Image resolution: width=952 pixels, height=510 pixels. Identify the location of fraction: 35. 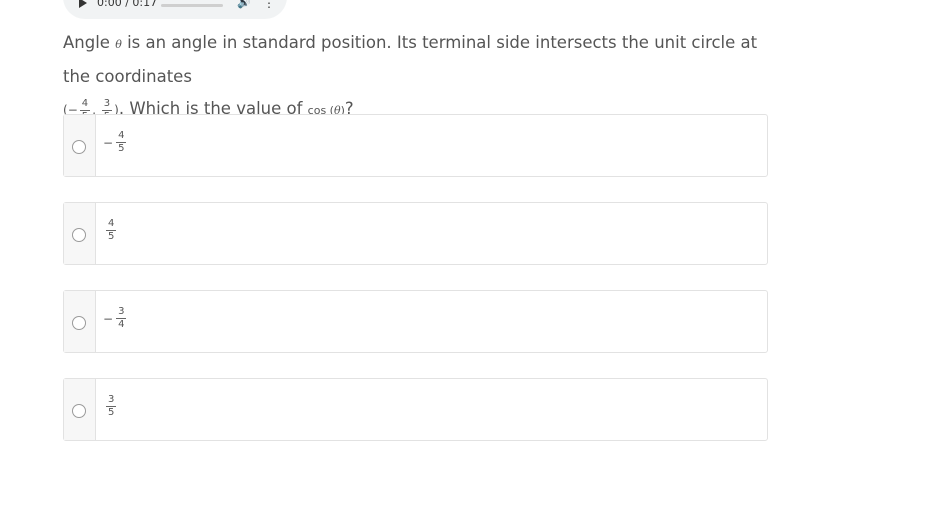
(111, 406).